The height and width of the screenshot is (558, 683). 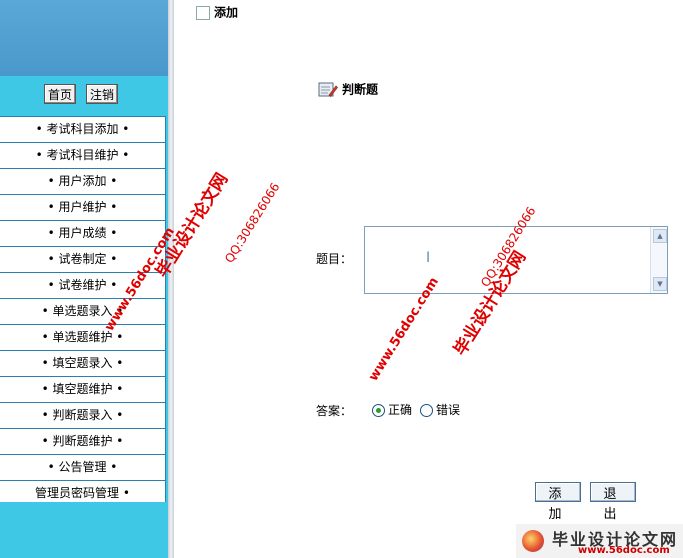 What do you see at coordinates (448, 410) in the screenshot?
I see `answer-option-false-label: 错误` at bounding box center [448, 410].